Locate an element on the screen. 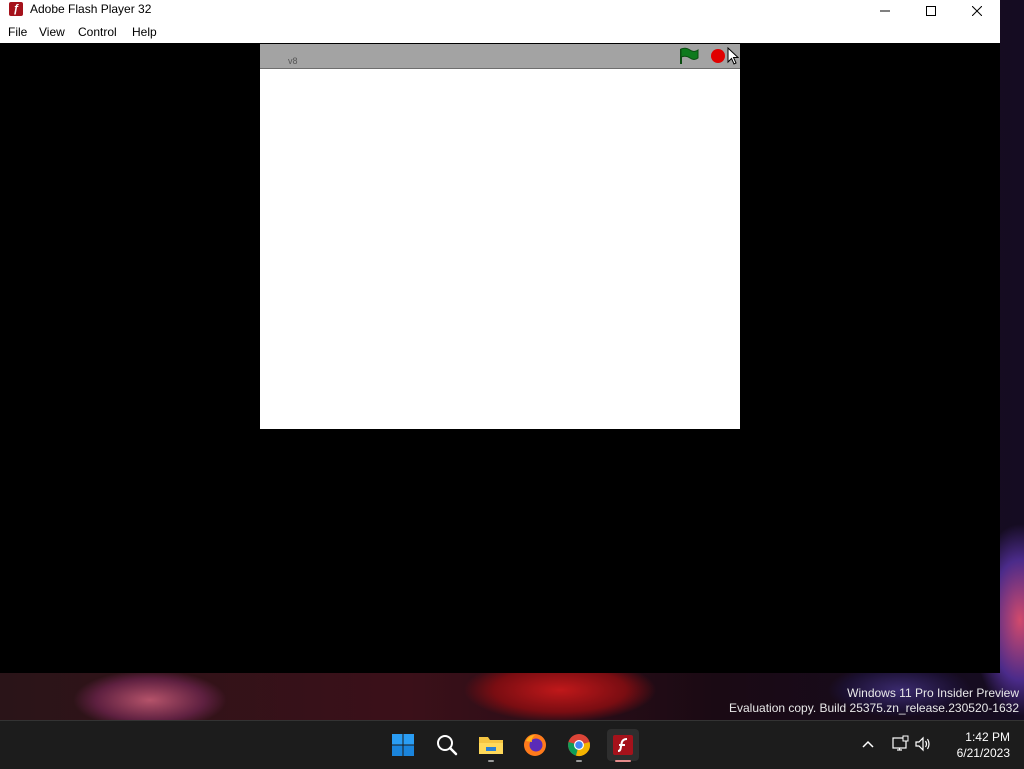 The width and height of the screenshot is (1024, 769). firefox-button is located at coordinates (535, 745).